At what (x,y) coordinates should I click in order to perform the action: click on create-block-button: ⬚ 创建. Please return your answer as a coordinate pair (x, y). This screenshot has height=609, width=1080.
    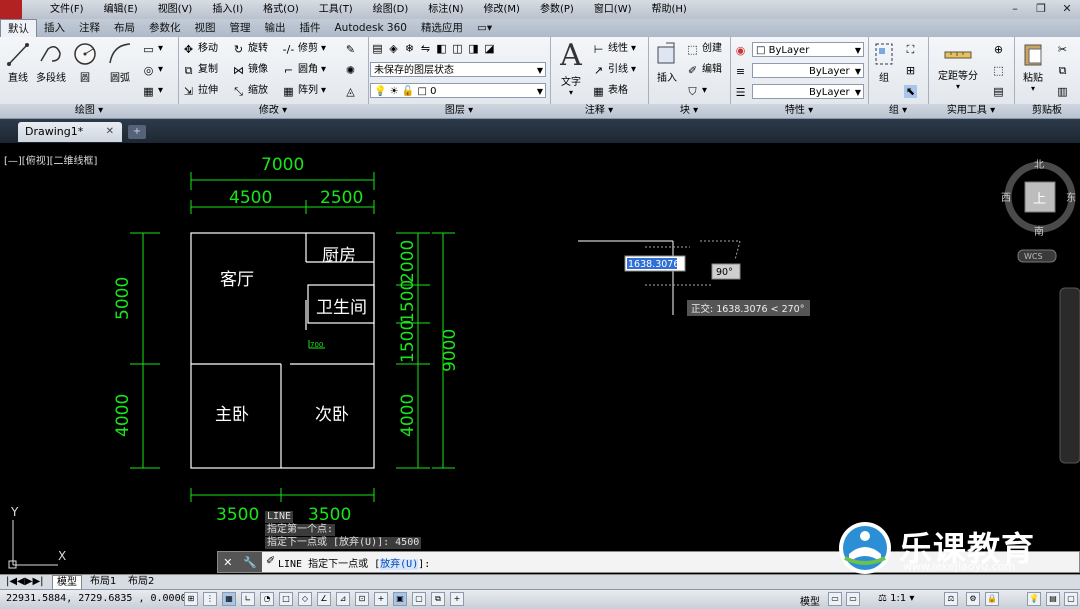
    Looking at the image, I should click on (704, 49).